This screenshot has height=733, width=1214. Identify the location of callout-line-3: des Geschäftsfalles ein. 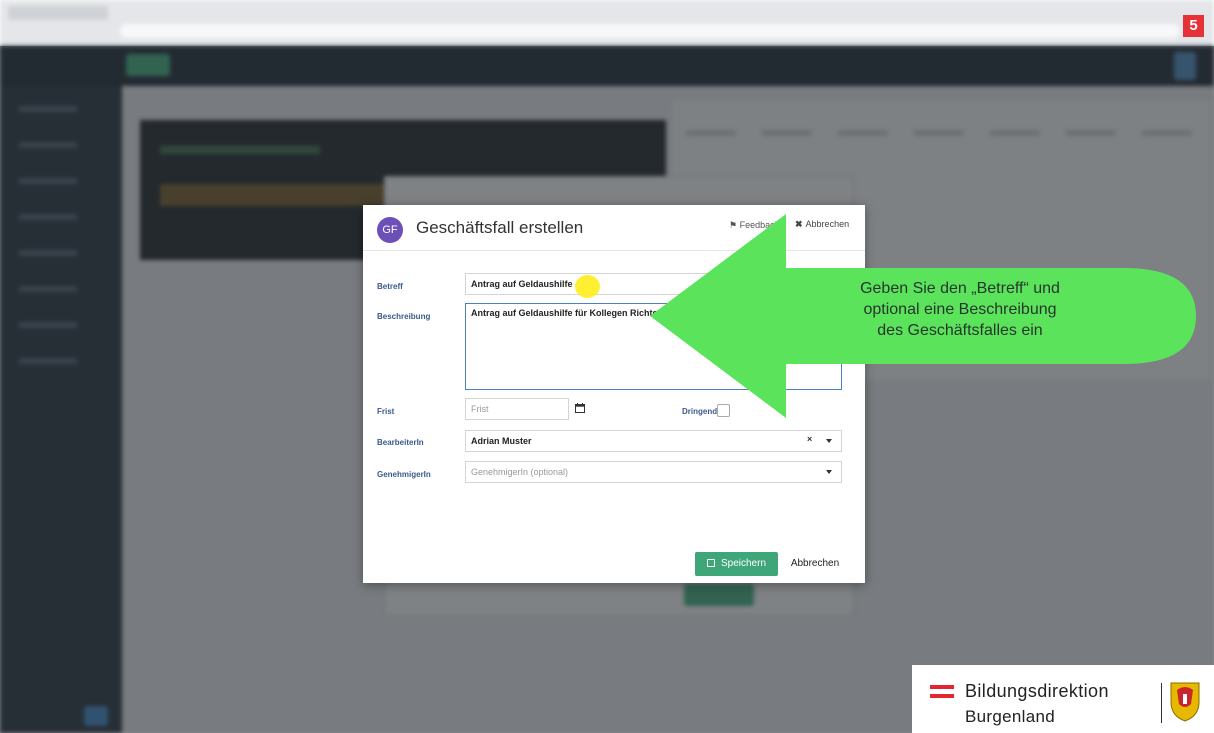
(960, 330).